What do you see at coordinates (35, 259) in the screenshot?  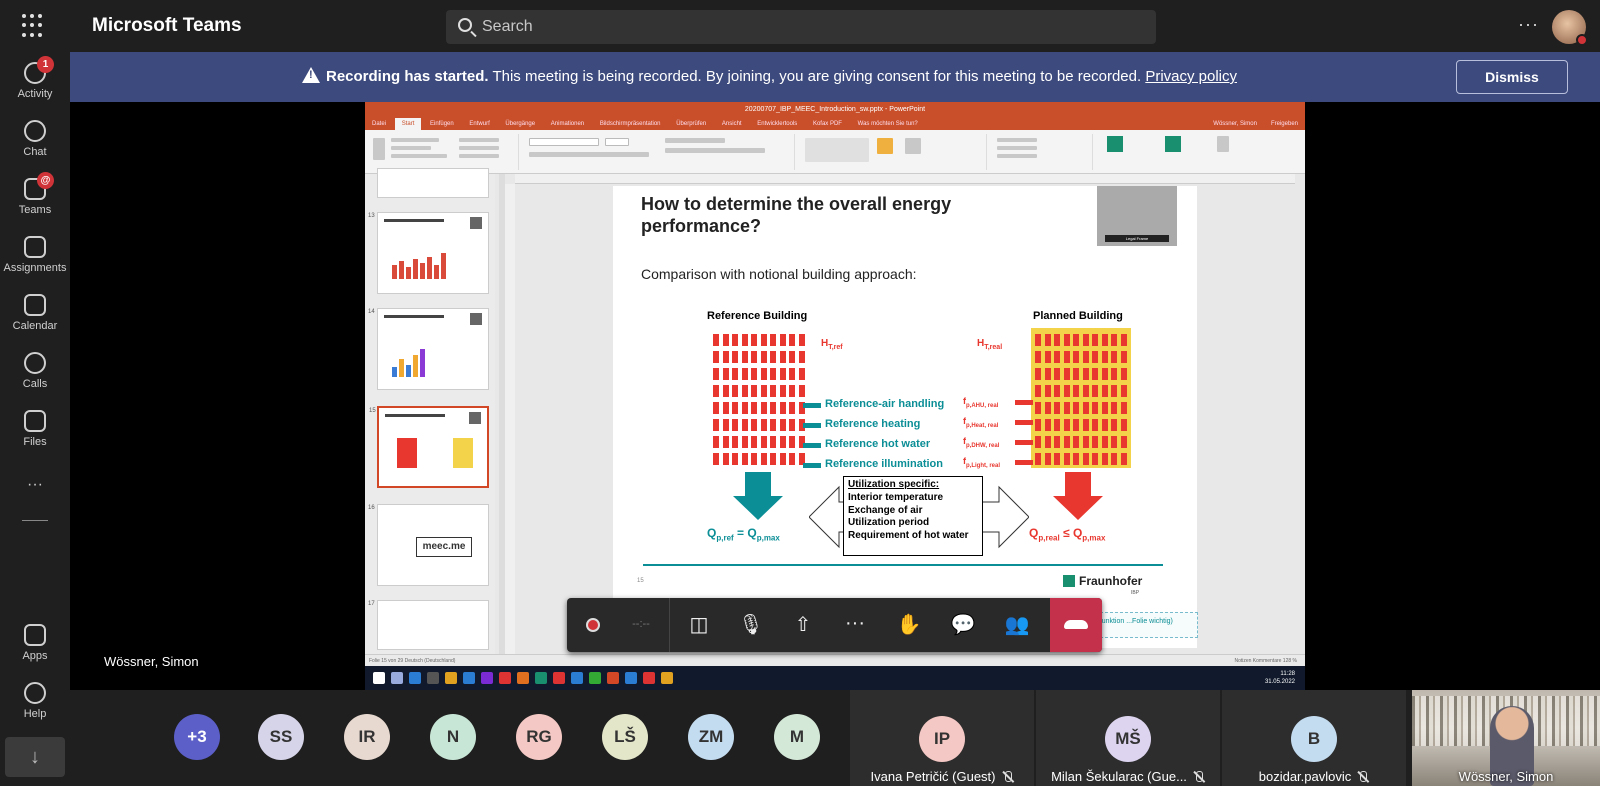 I see `rail-item-assignments: Assignments` at bounding box center [35, 259].